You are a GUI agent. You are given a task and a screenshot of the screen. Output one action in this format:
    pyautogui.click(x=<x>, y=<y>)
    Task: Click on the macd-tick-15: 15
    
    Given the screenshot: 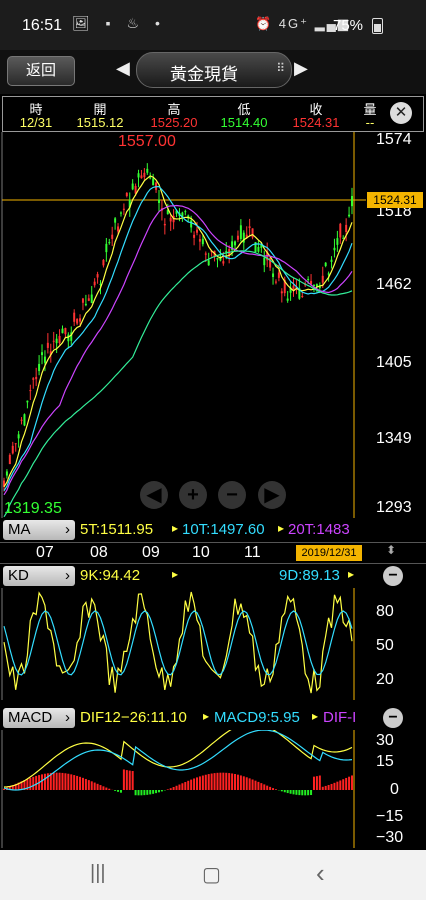 What is the action you would take?
    pyautogui.click(x=385, y=761)
    